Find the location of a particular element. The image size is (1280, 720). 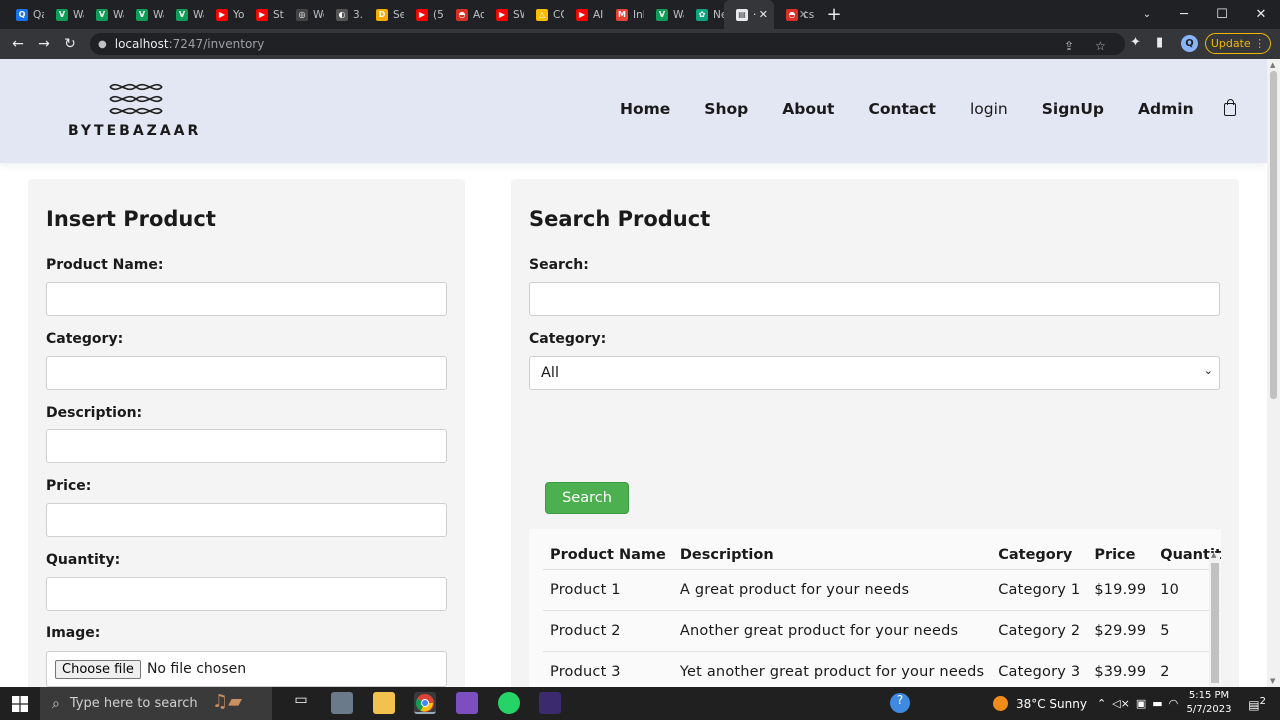

tab-label: Wat is located at coordinates (678, 14).